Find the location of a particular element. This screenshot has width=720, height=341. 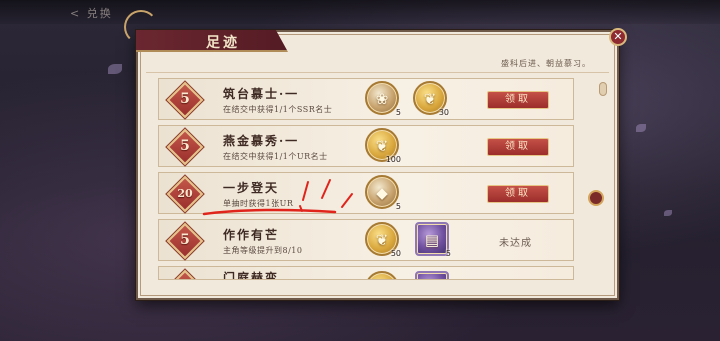

corner-ornament is located at coordinates (141, 27).